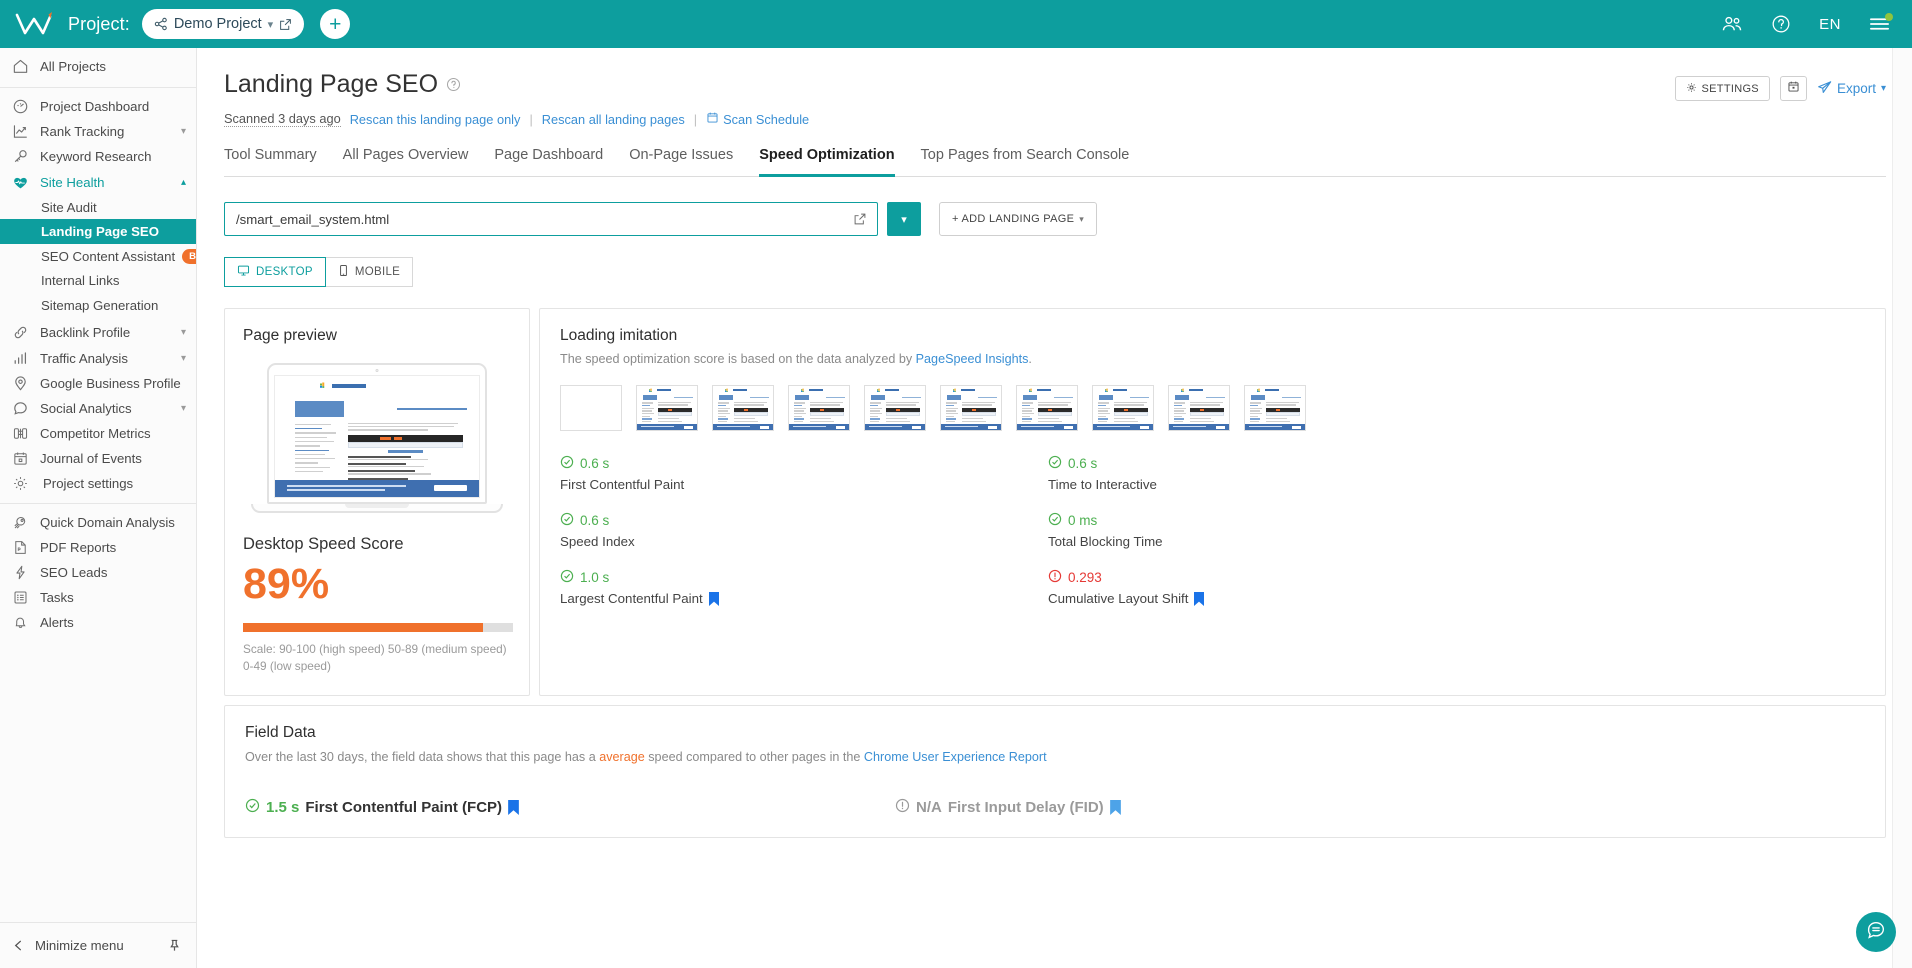 This screenshot has height=968, width=1912. I want to click on subtitle-post: ., so click(1030, 359).